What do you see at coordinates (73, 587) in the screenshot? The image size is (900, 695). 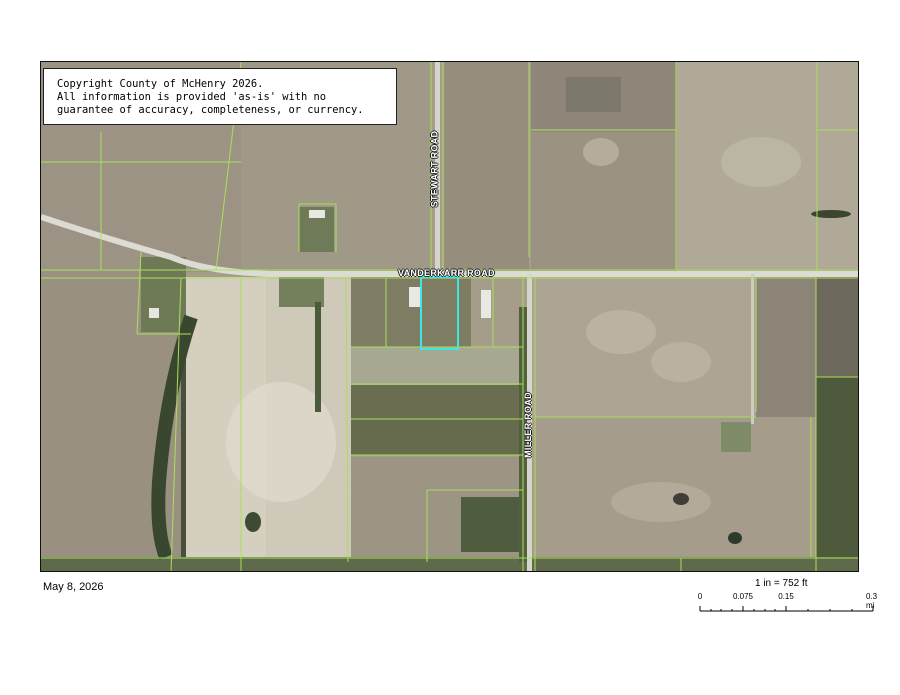 I see `map-date: May 8, 2026` at bounding box center [73, 587].